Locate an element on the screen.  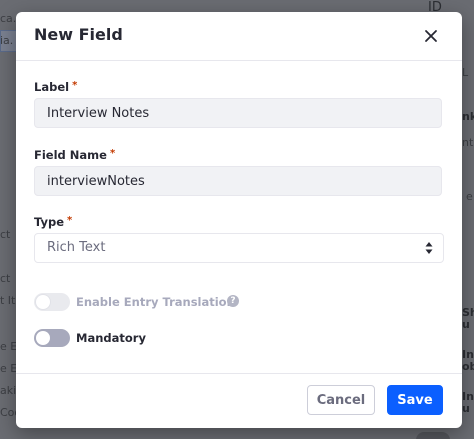
label-field-label: Label * is located at coordinates (55, 87).